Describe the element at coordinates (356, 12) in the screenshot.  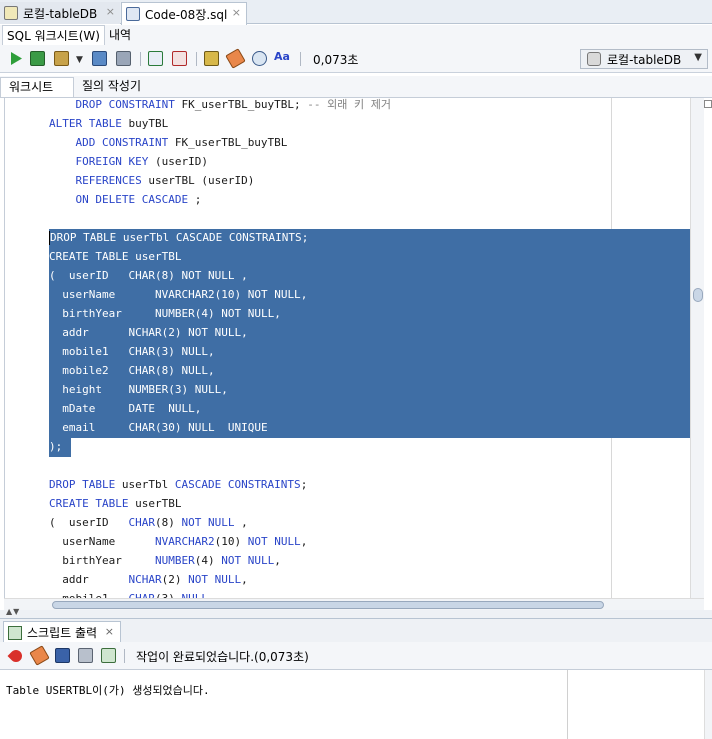
I see `document-tab-bar: 로컬-tableDB × Code-08장.sql ×` at that location.